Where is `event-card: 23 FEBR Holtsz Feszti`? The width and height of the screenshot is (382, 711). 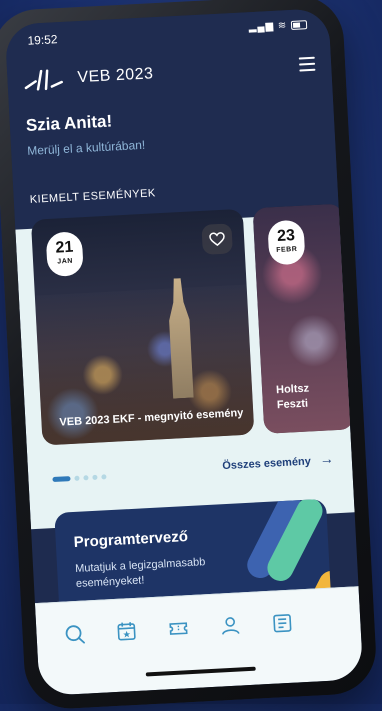
event-card: 23 FEBR Holtsz Feszti is located at coordinates (303, 318).